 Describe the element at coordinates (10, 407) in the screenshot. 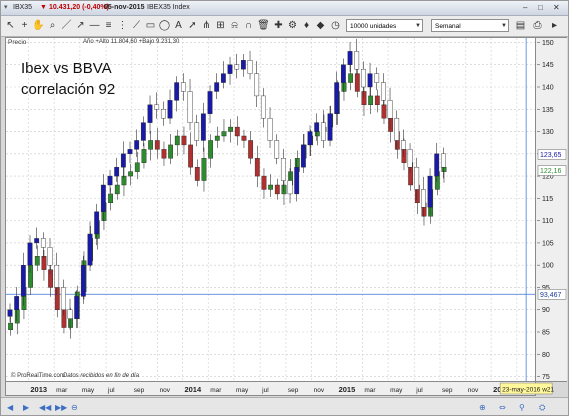

I see `scroll-left-icon: ◀` at that location.